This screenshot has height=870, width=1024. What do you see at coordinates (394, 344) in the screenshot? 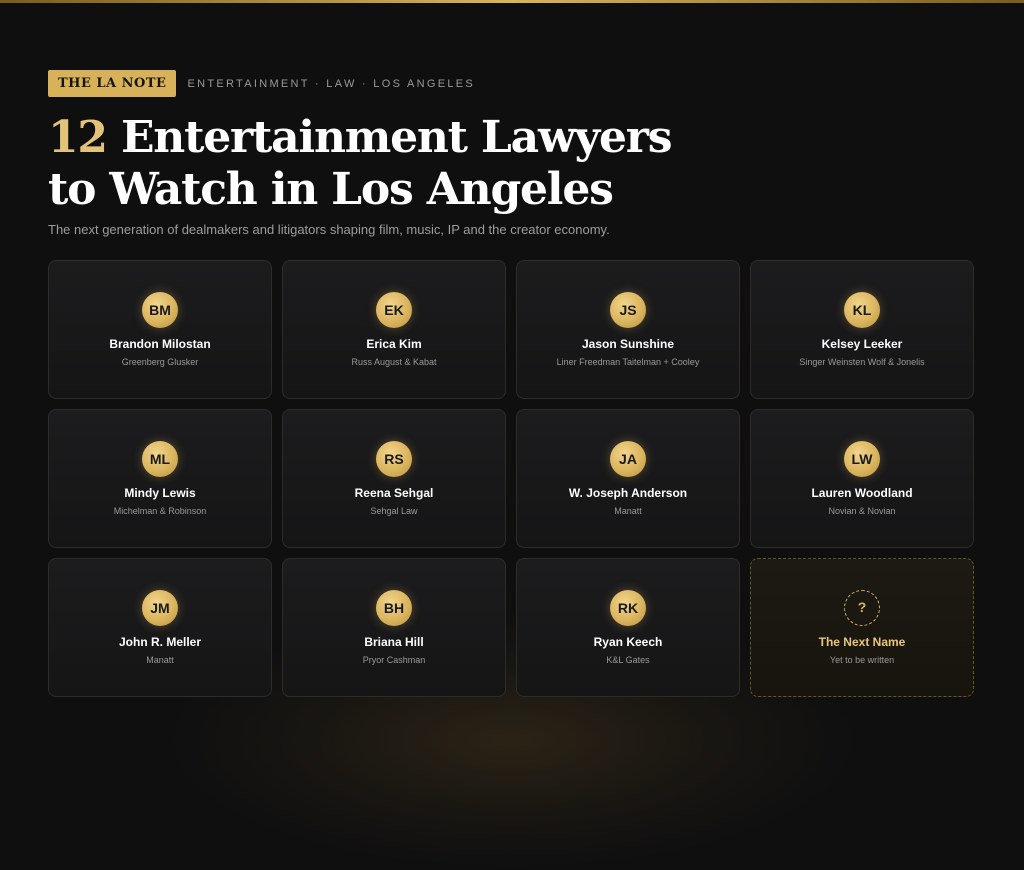
I see `lawyer-name: Erica Kim` at bounding box center [394, 344].